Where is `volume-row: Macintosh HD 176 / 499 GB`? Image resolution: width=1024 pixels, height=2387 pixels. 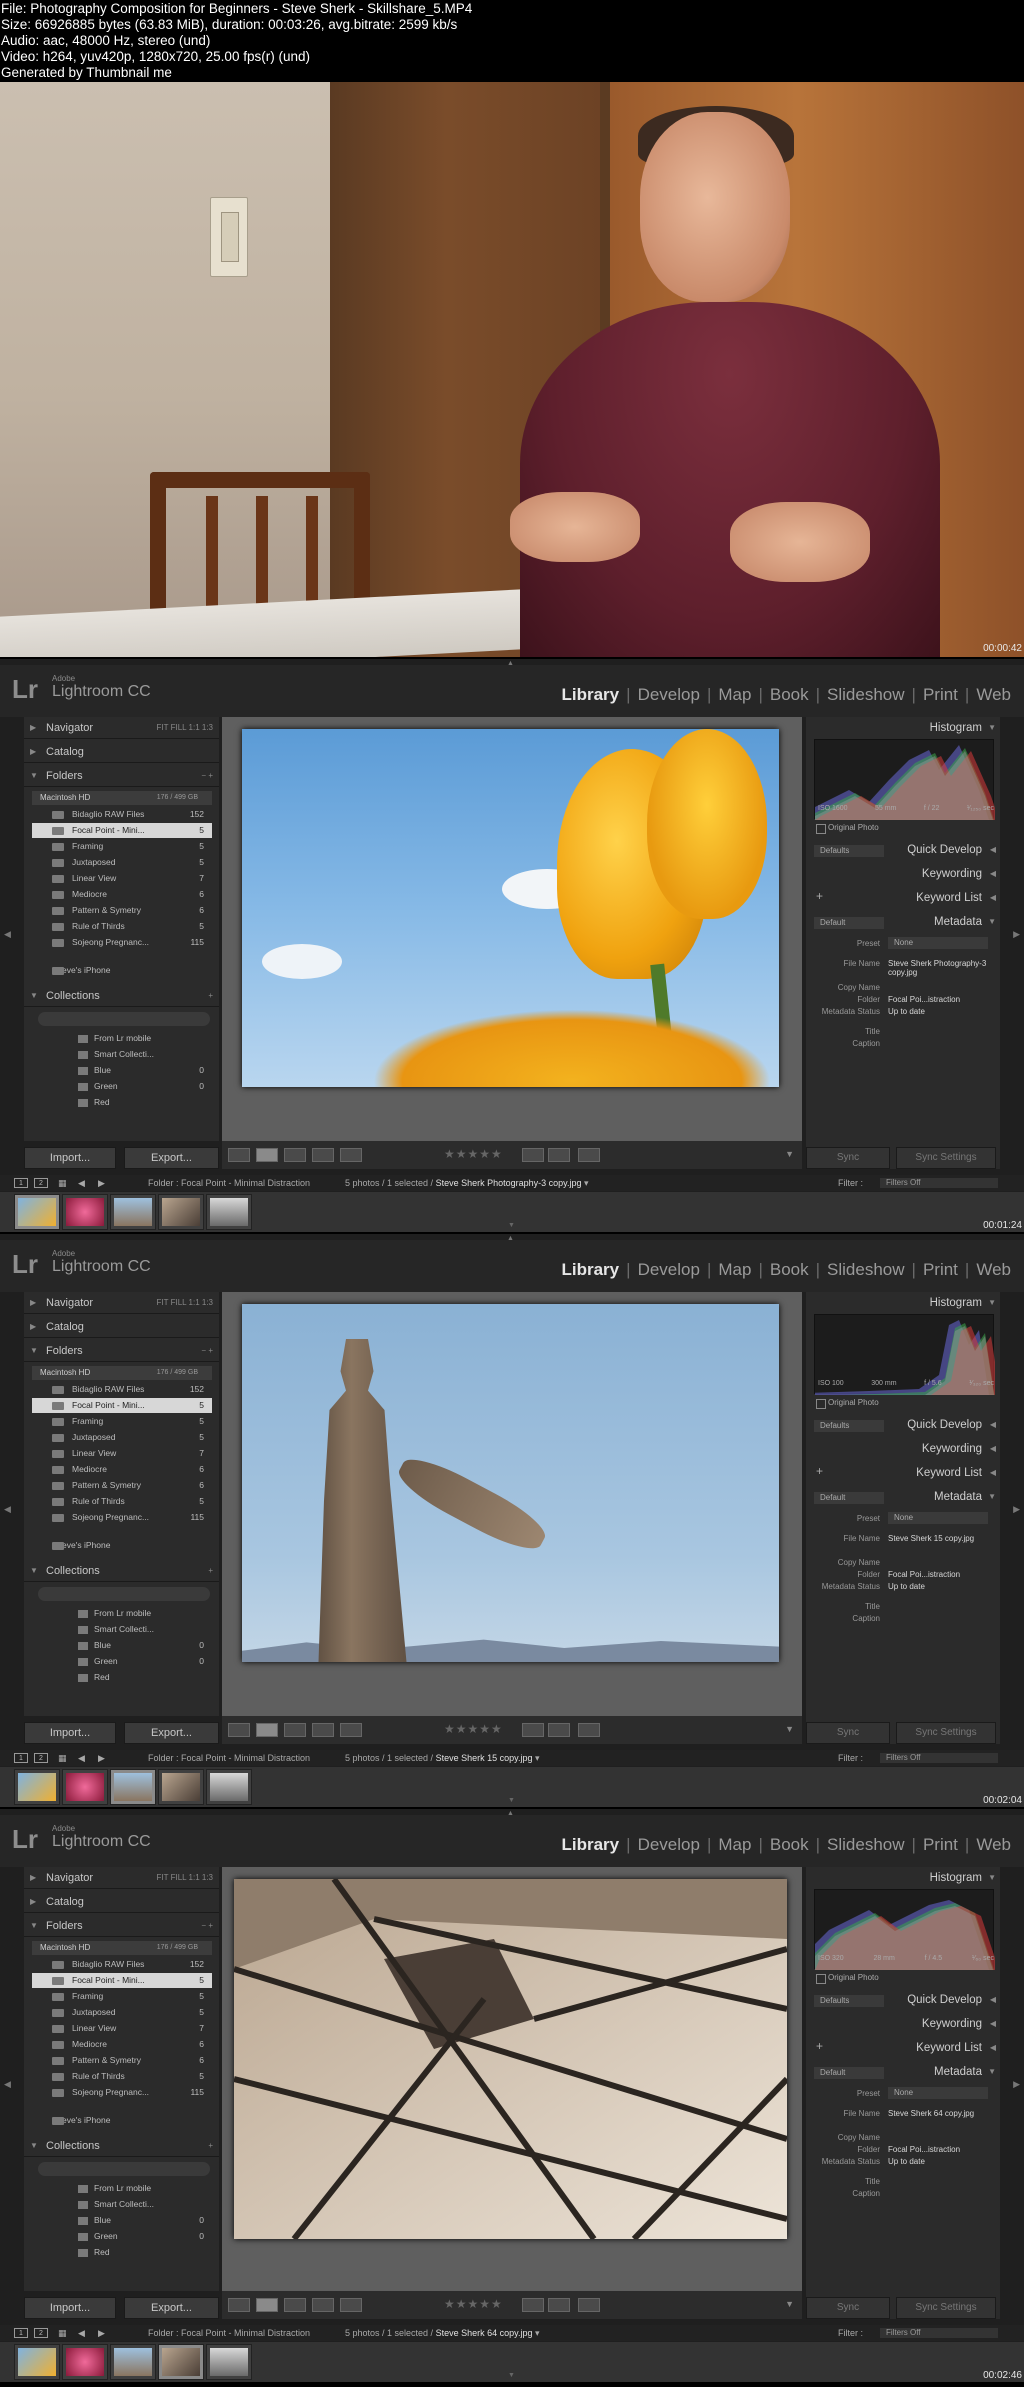
volume-row: Macintosh HD 176 / 499 GB is located at coordinates (122, 1373).